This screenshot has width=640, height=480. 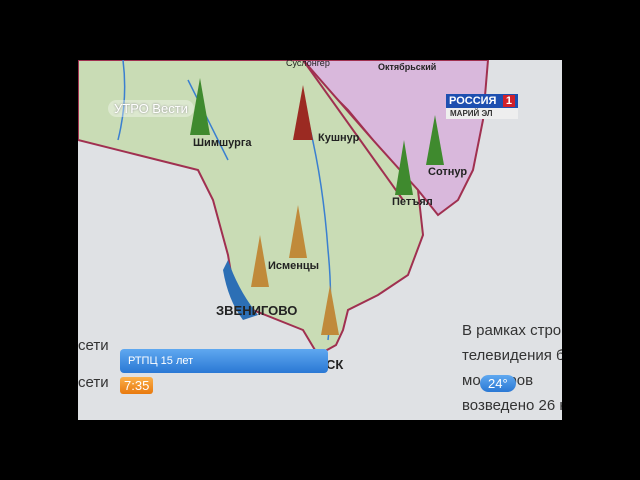 What do you see at coordinates (473, 101) in the screenshot?
I see `channel-name: РОССИЯ` at bounding box center [473, 101].